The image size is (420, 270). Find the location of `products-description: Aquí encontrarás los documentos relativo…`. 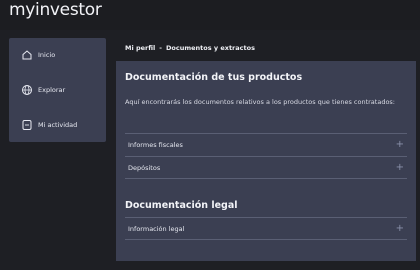

products-description: Aquí encontrarás los documentos relativo… is located at coordinates (260, 102).